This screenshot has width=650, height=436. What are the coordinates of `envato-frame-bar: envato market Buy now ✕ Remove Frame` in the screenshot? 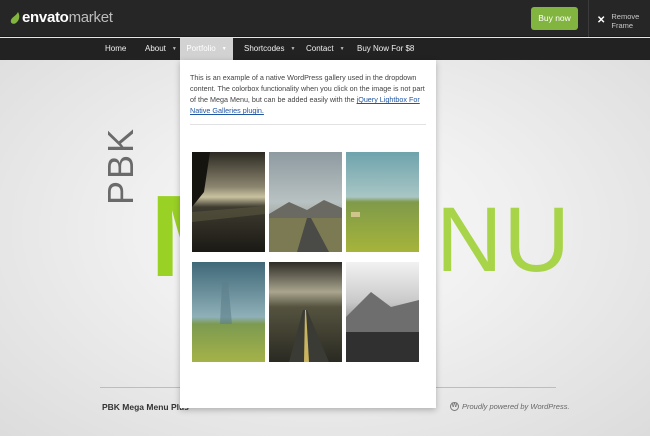 It's located at (325, 18).